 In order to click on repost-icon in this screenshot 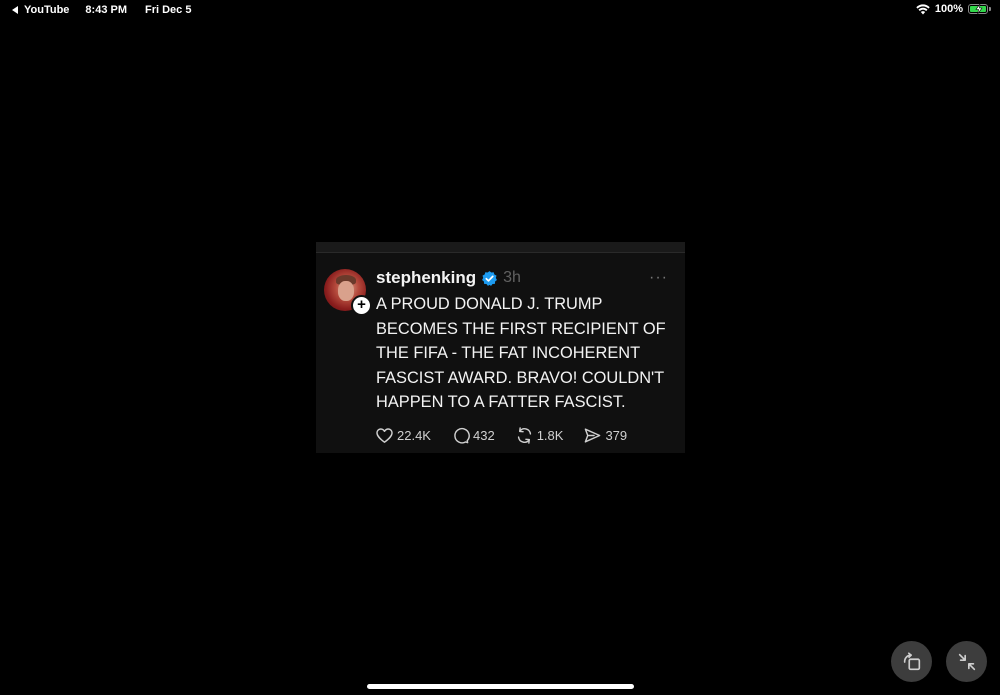, I will do `click(524, 435)`.